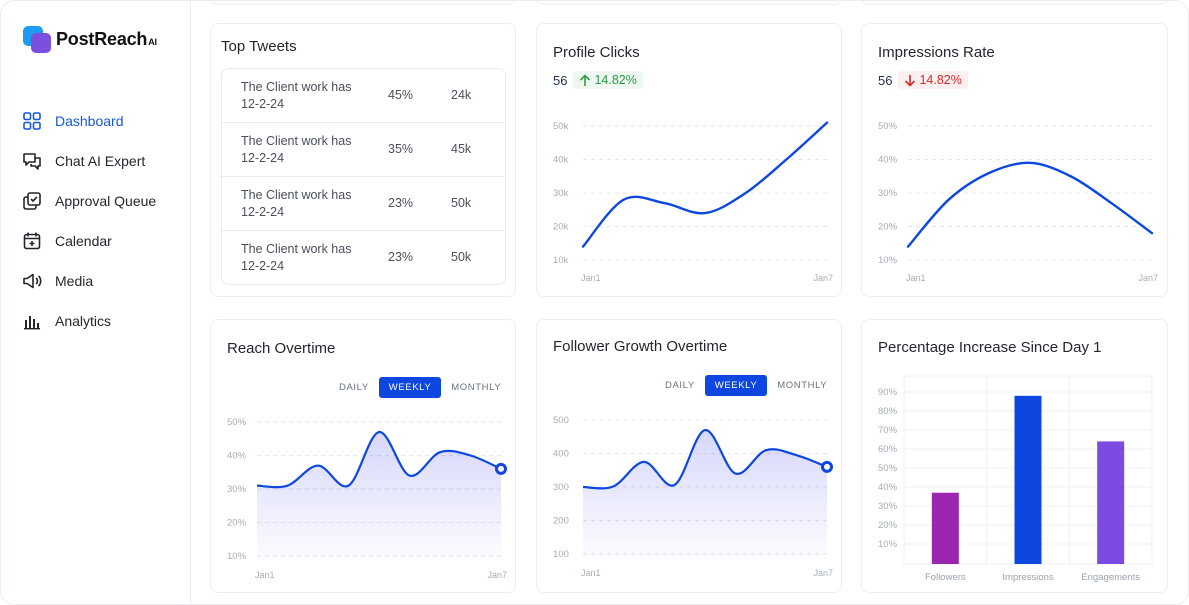  What do you see at coordinates (561, 126) in the screenshot?
I see `y-tick-label: 50k` at bounding box center [561, 126].